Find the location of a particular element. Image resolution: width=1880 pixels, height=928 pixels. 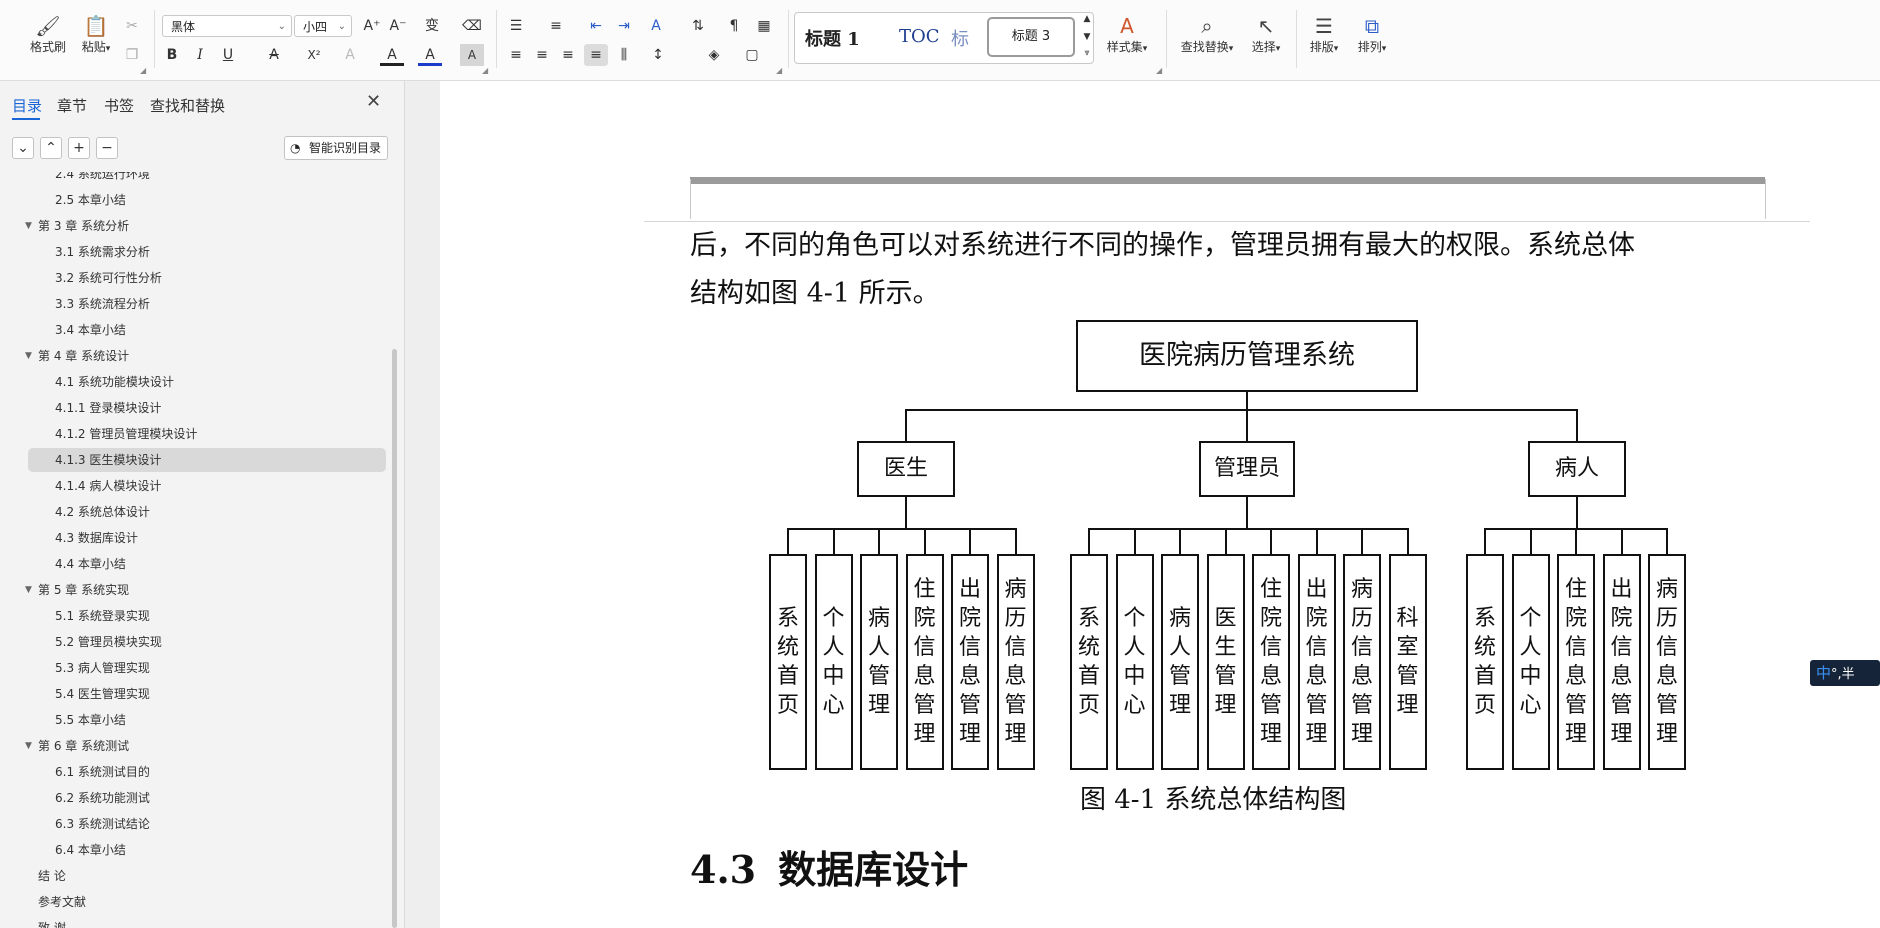

text-effect-icon: A is located at coordinates (350, 55).